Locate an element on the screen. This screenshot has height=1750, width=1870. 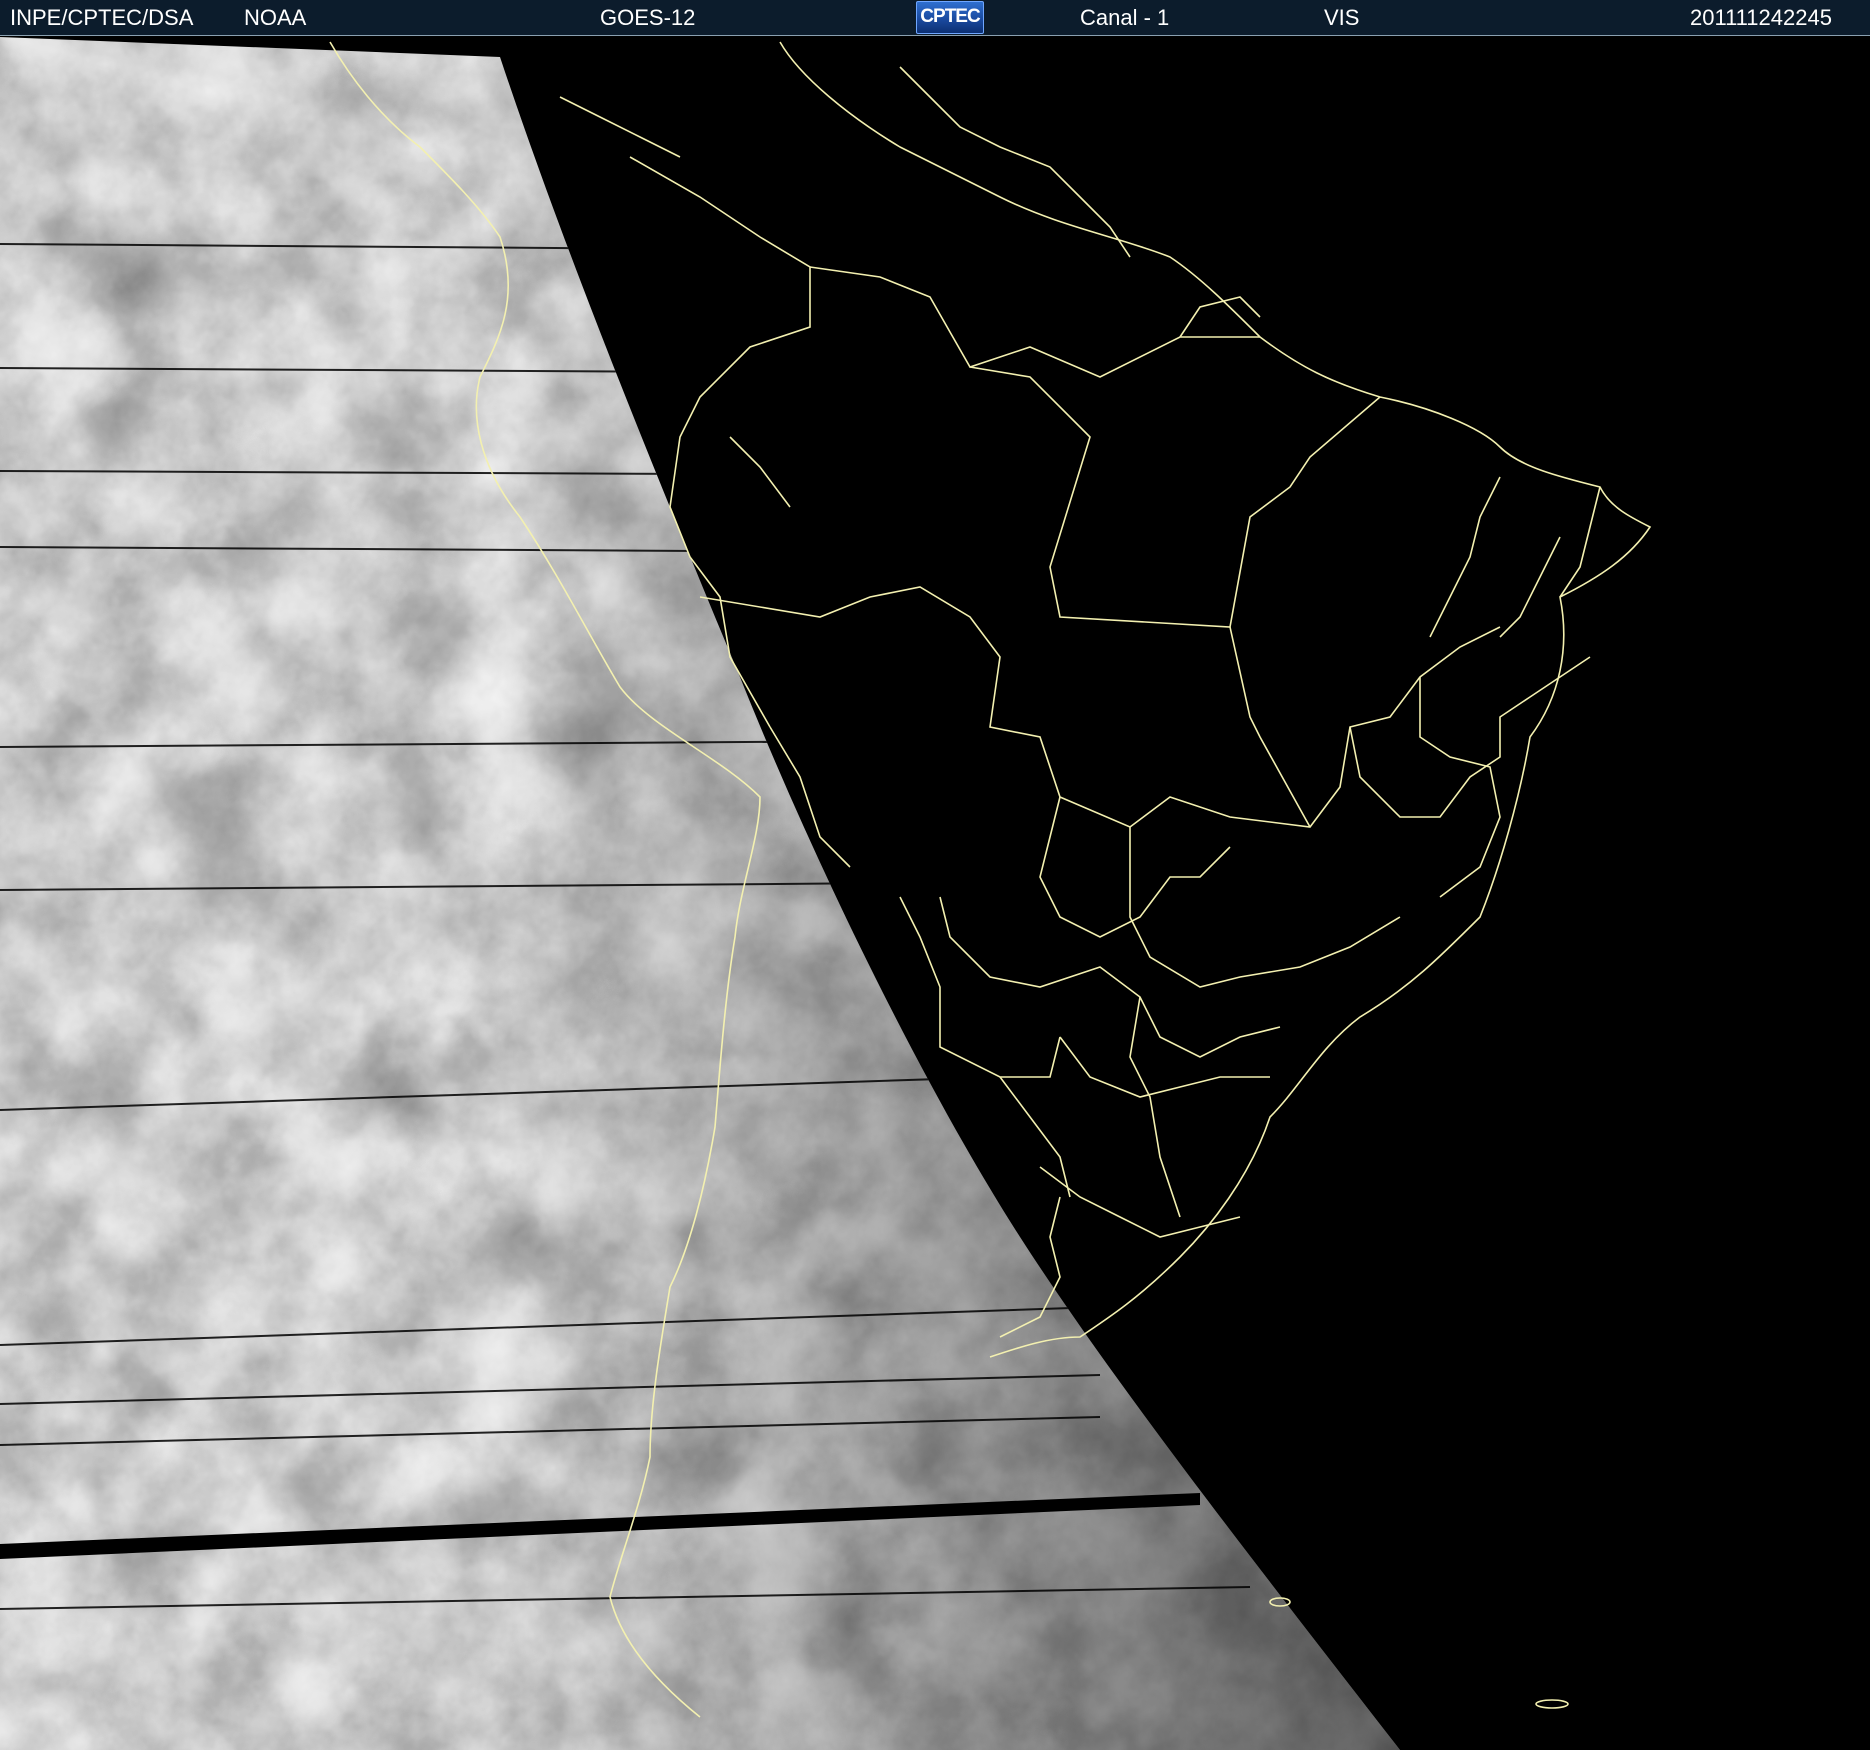
source-label: INPE/CPTEC/DSA is located at coordinates (102, 17).